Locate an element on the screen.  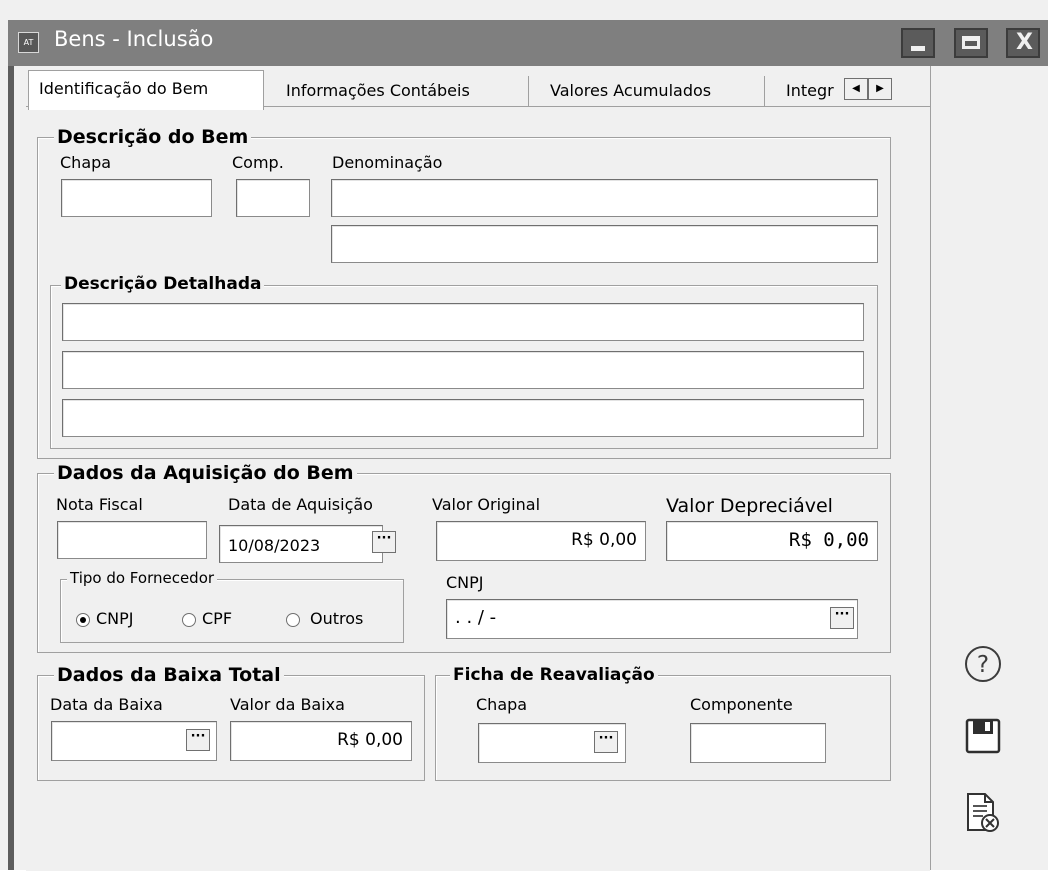
valor-depreciavel-label: Valor Depreciável is located at coordinates (749, 506).